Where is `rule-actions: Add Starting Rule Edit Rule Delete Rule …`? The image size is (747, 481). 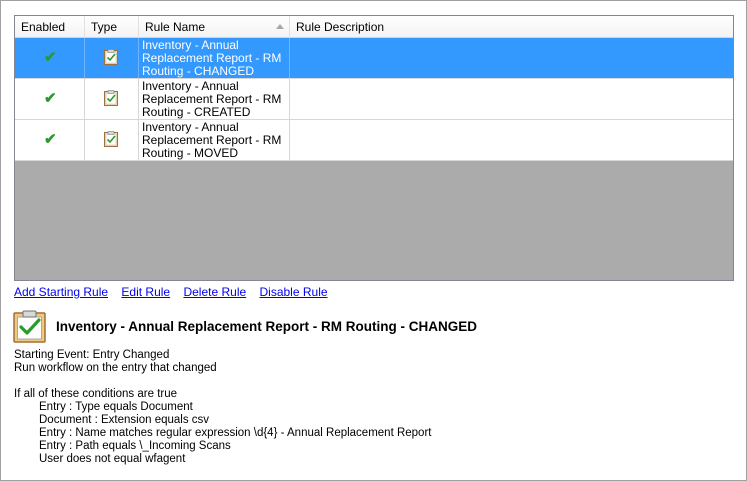 rule-actions: Add Starting Rule Edit Rule Delete Rule … is located at coordinates (176, 292).